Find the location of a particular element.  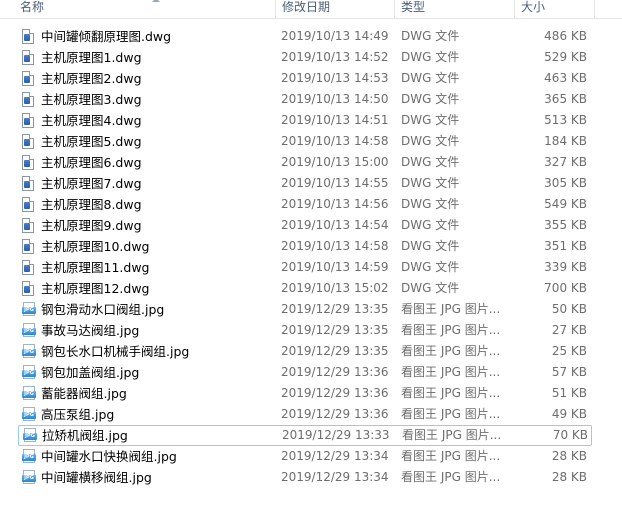

file-size: 305 KB is located at coordinates (565, 183).